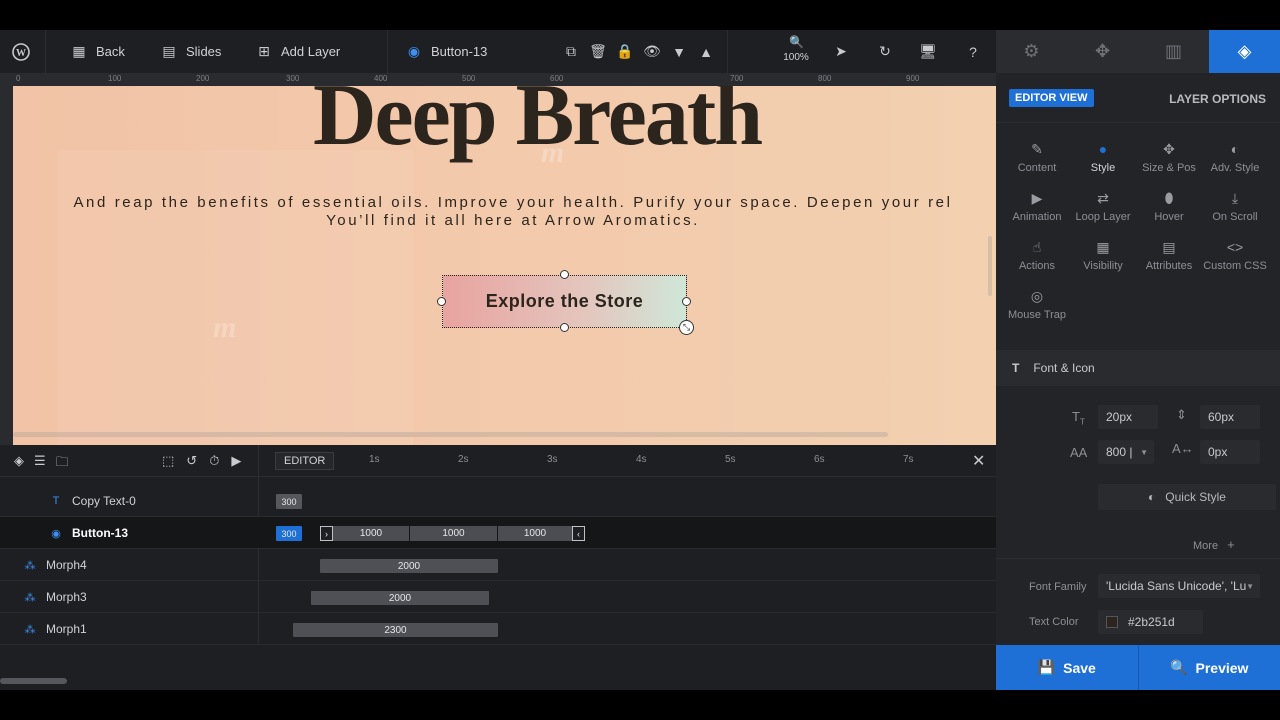 The height and width of the screenshot is (720, 1280). What do you see at coordinates (796, 49) in the screenshot?
I see `zoom-control: 🔍 100%` at bounding box center [796, 49].